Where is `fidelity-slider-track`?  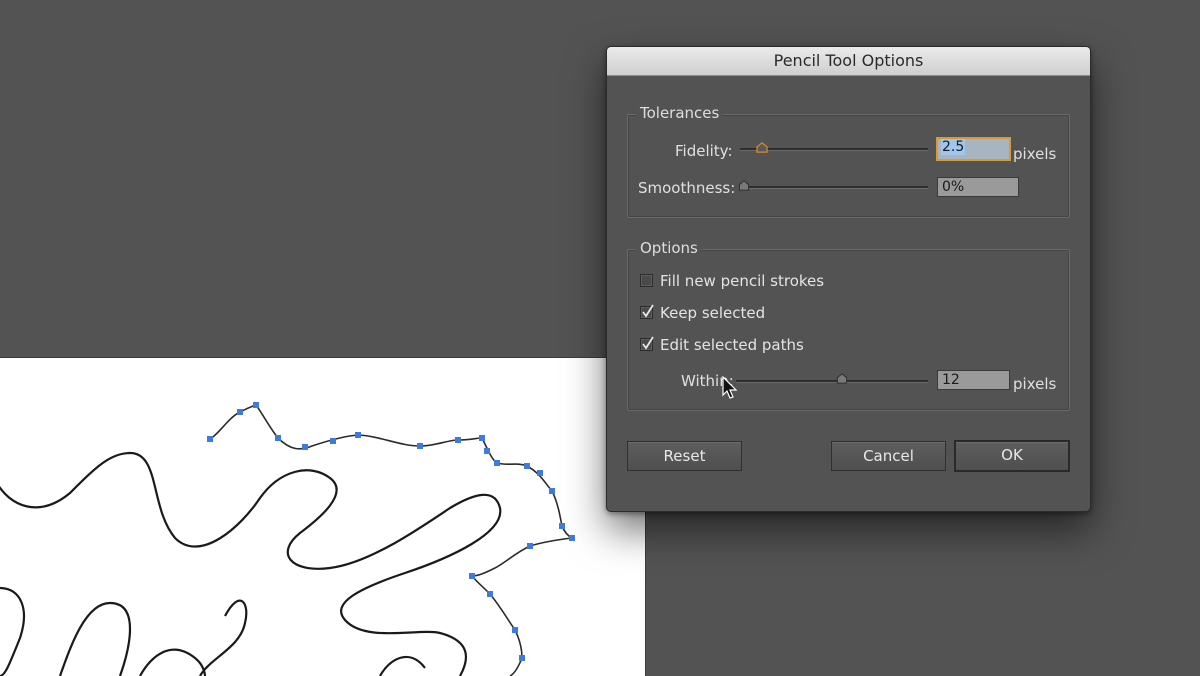 fidelity-slider-track is located at coordinates (834, 149).